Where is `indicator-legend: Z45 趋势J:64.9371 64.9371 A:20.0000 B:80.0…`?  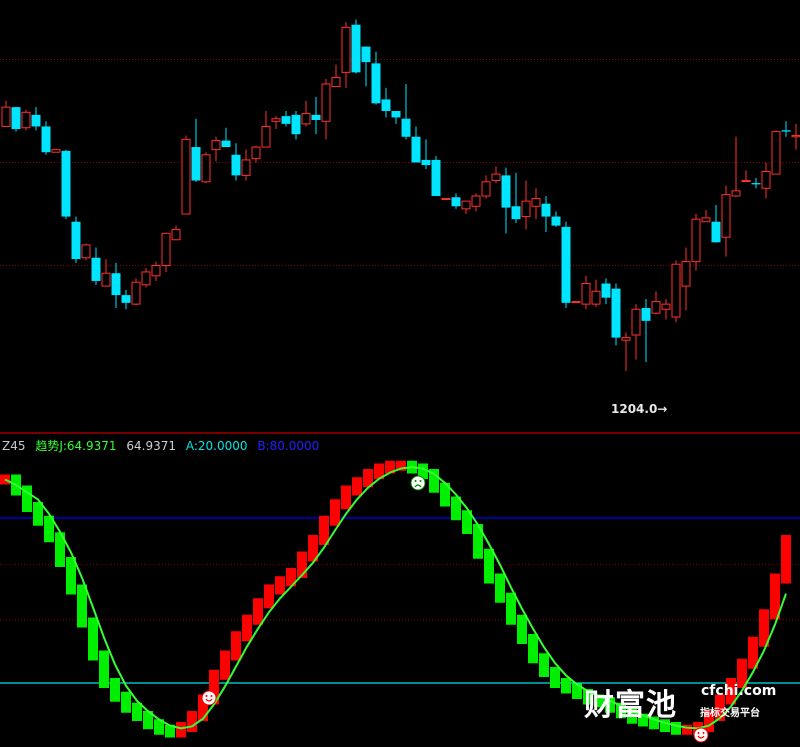
indicator-legend: Z45 趋势J:64.9371 64.9371 A:20.0000 B:80.0… is located at coordinates (163, 445).